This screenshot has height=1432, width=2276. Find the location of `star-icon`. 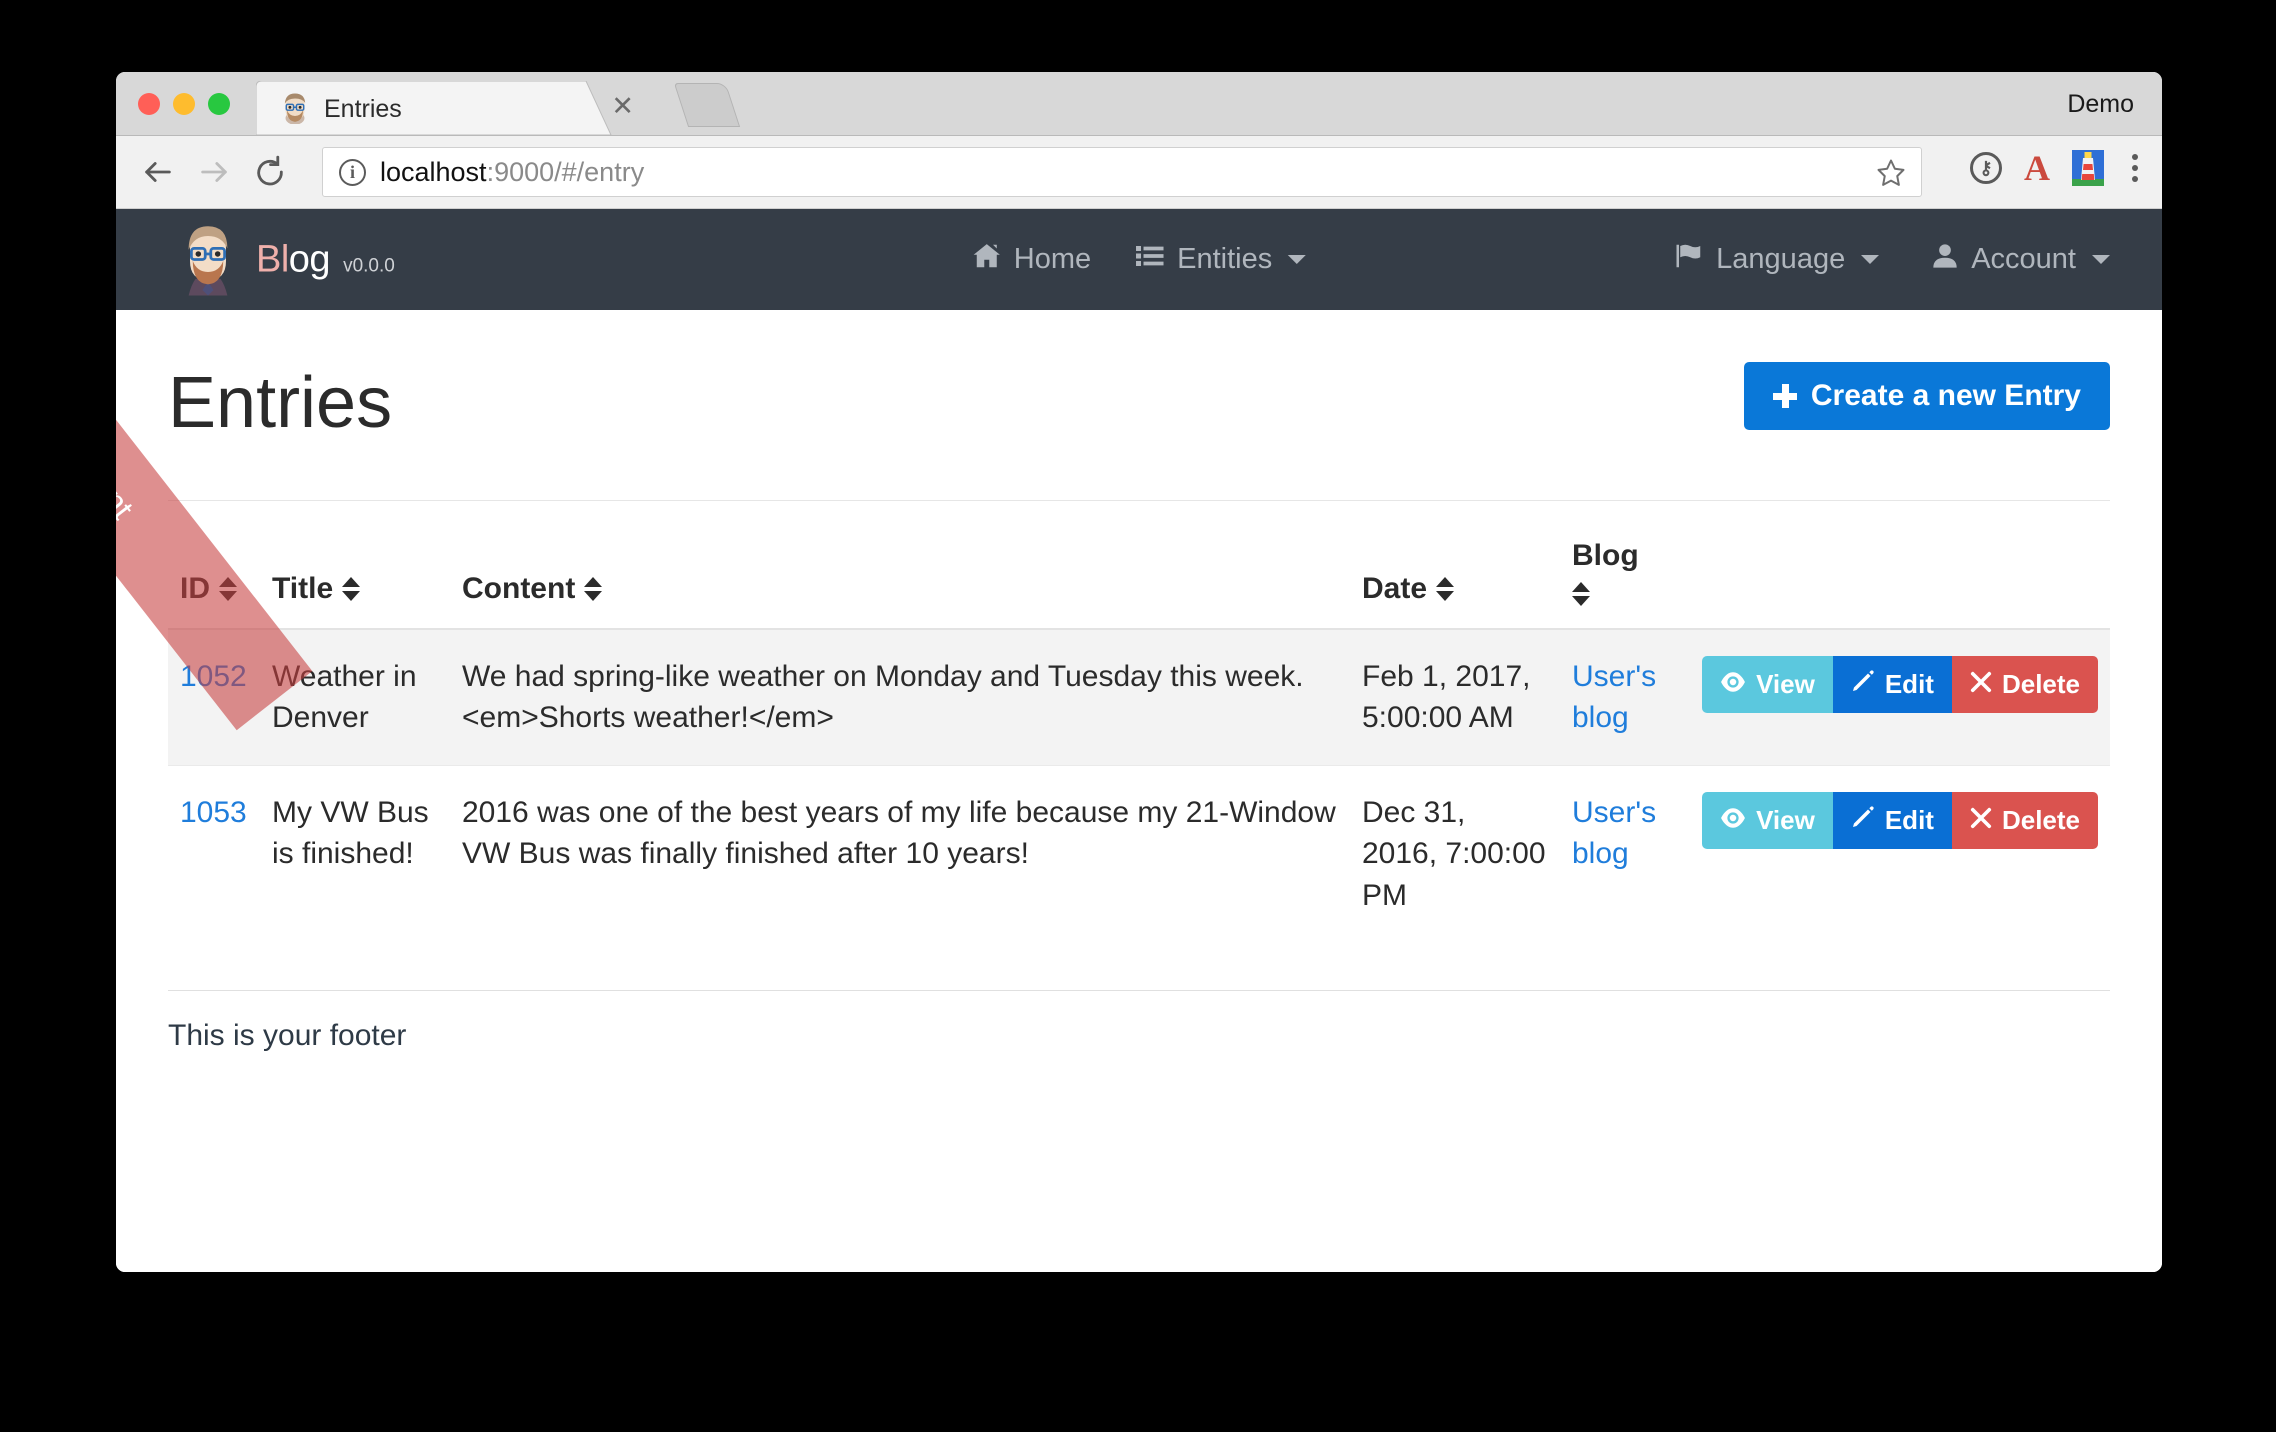

star-icon is located at coordinates (1891, 177).